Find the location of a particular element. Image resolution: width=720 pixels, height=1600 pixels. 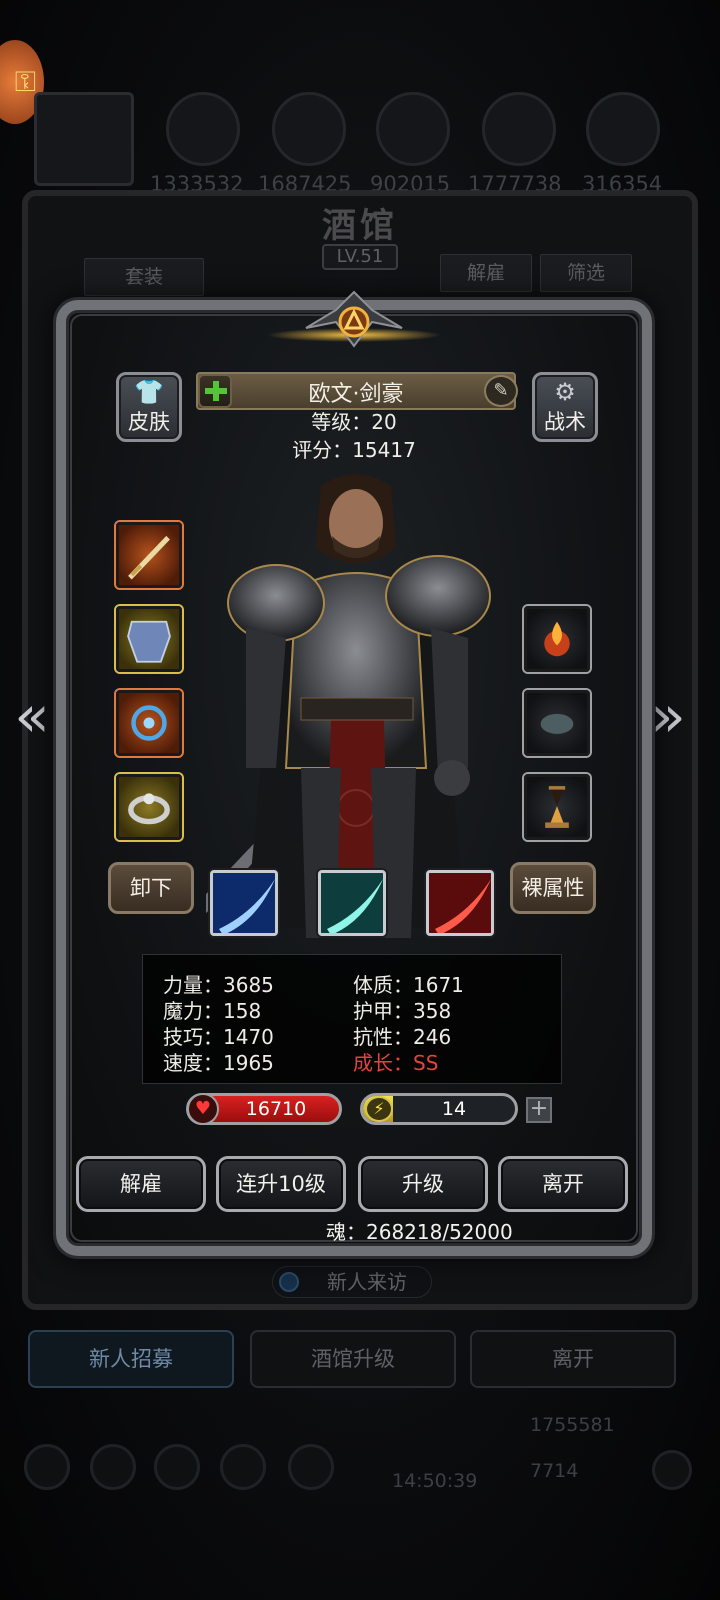

visitor-icon is located at coordinates (289, 1282).